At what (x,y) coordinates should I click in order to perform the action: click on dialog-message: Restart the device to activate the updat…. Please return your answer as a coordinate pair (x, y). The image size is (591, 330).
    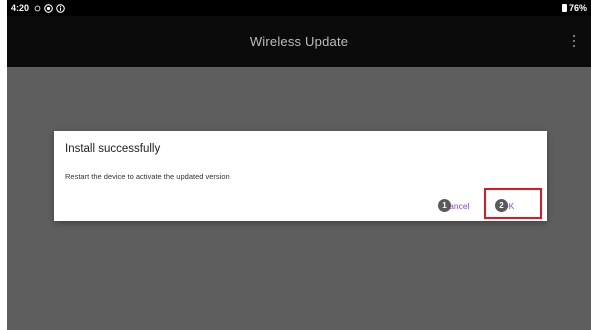
    Looking at the image, I should click on (147, 176).